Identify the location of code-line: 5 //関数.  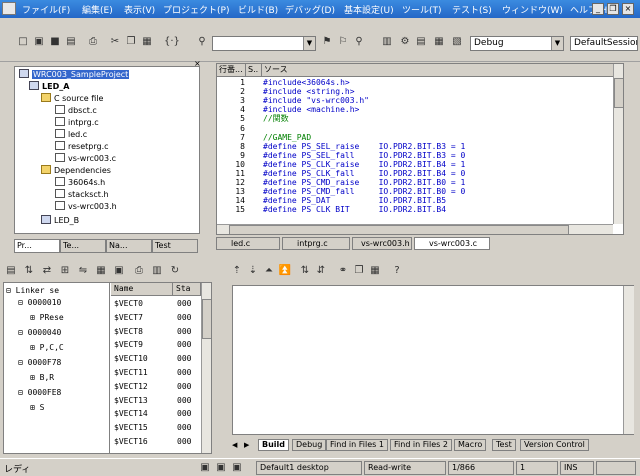
(417, 118).